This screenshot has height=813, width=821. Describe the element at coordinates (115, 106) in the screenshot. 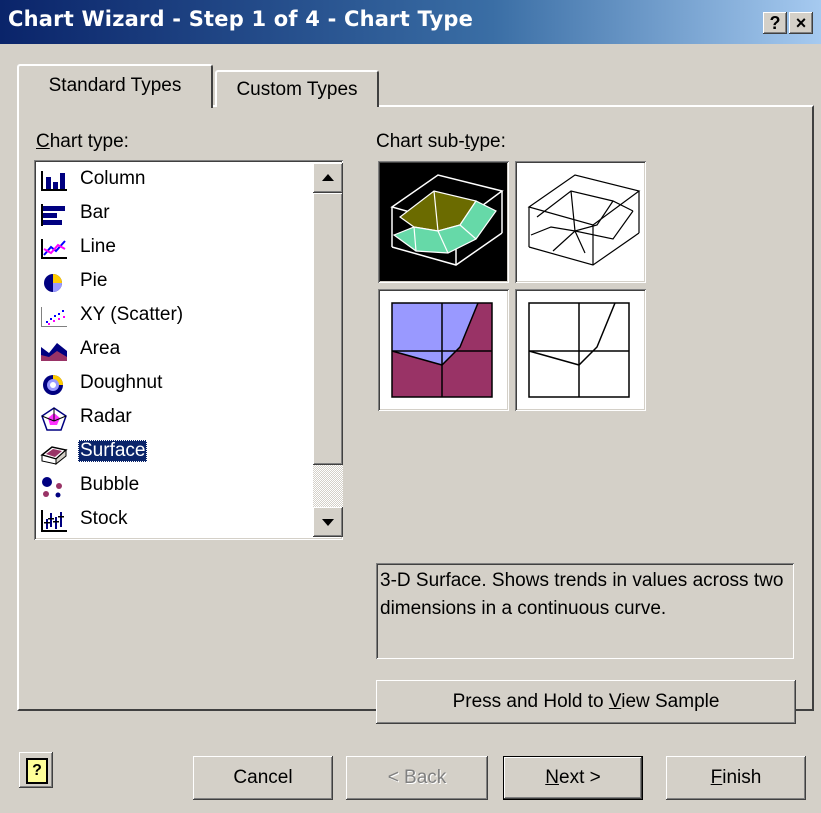

I see `tab-join` at that location.